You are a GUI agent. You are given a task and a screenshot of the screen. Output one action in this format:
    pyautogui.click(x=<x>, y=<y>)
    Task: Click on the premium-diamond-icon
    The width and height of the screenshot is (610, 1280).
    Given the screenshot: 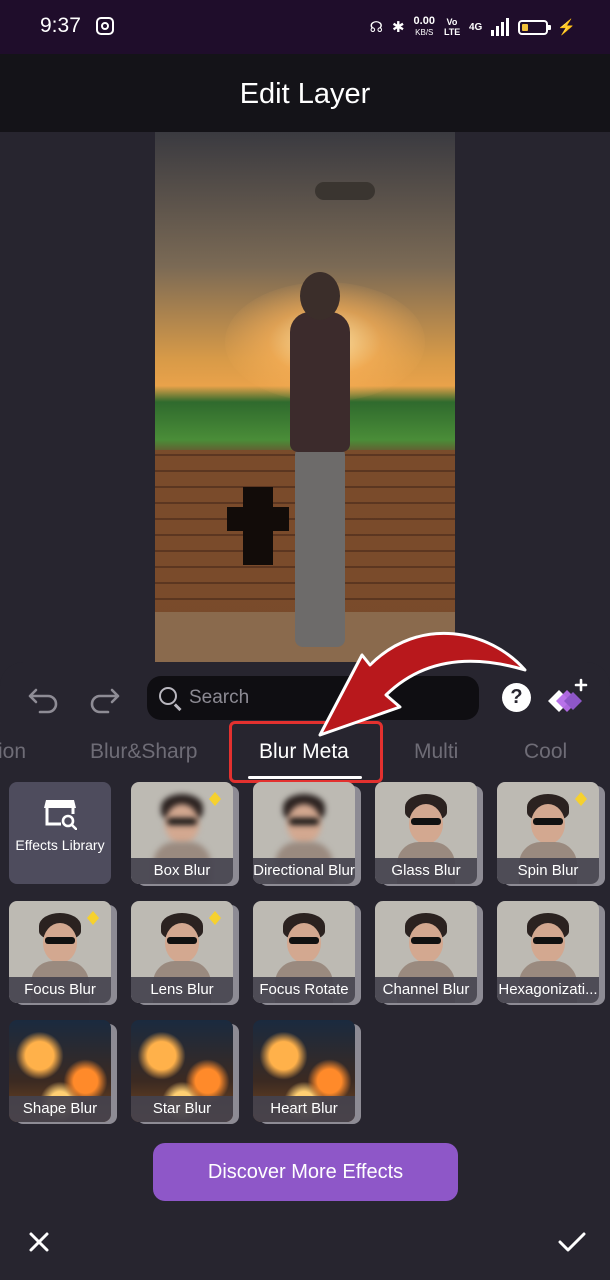 What is the action you would take?
    pyautogui.click(x=568, y=695)
    